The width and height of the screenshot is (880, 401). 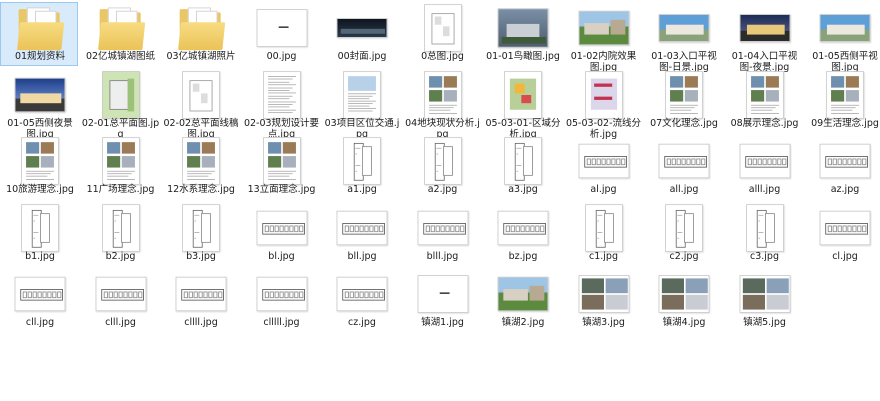 I want to click on file-name-label: az.jpg, so click(x=845, y=189).